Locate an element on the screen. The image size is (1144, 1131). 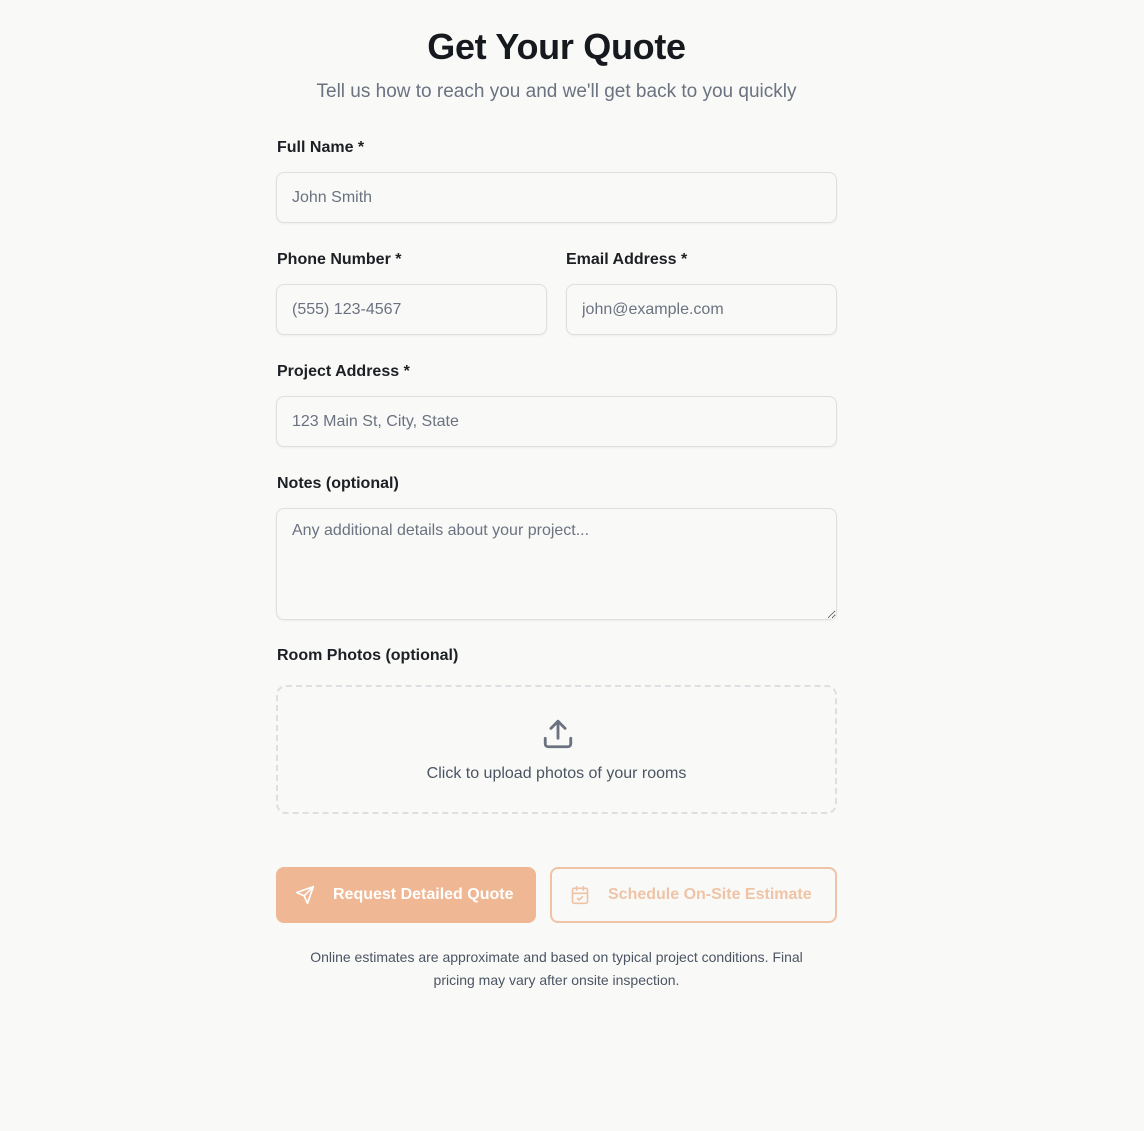
notes-label: Notes (optional) is located at coordinates (338, 483).